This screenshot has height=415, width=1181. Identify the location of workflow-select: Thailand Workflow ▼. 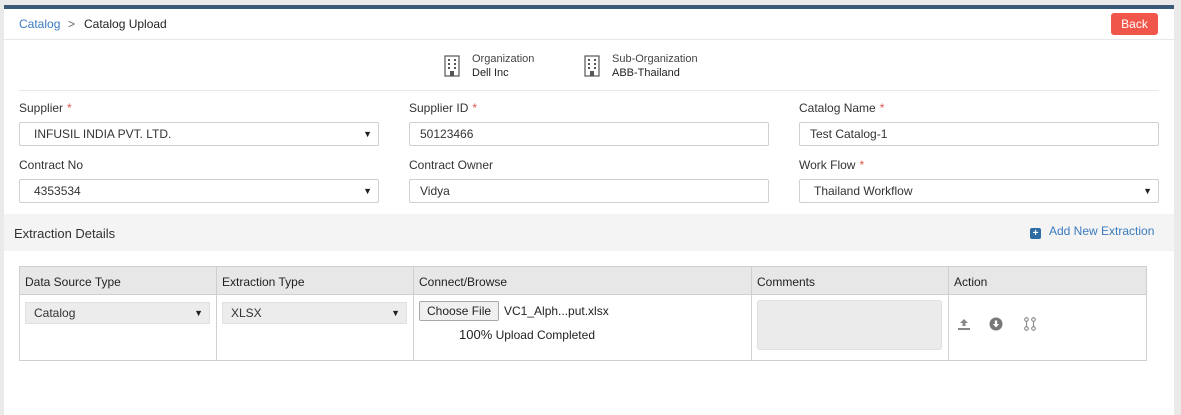
(979, 191).